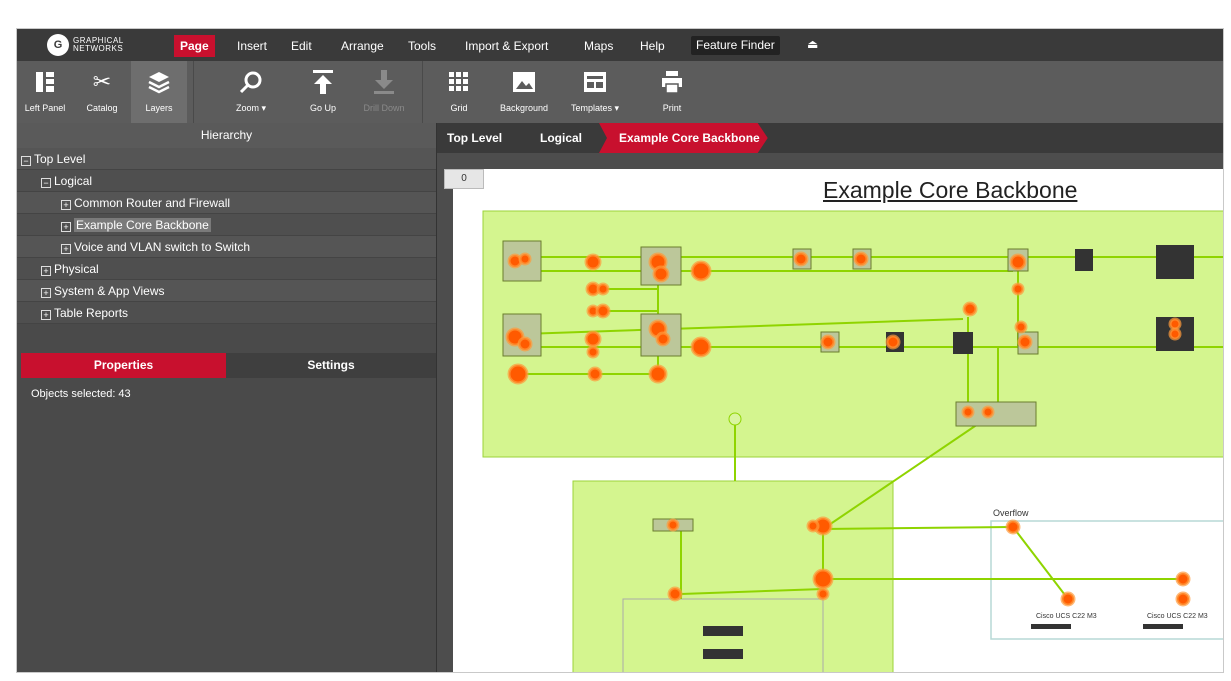 This screenshot has width=1231, height=681. I want to click on logo-mark: G, so click(58, 45).